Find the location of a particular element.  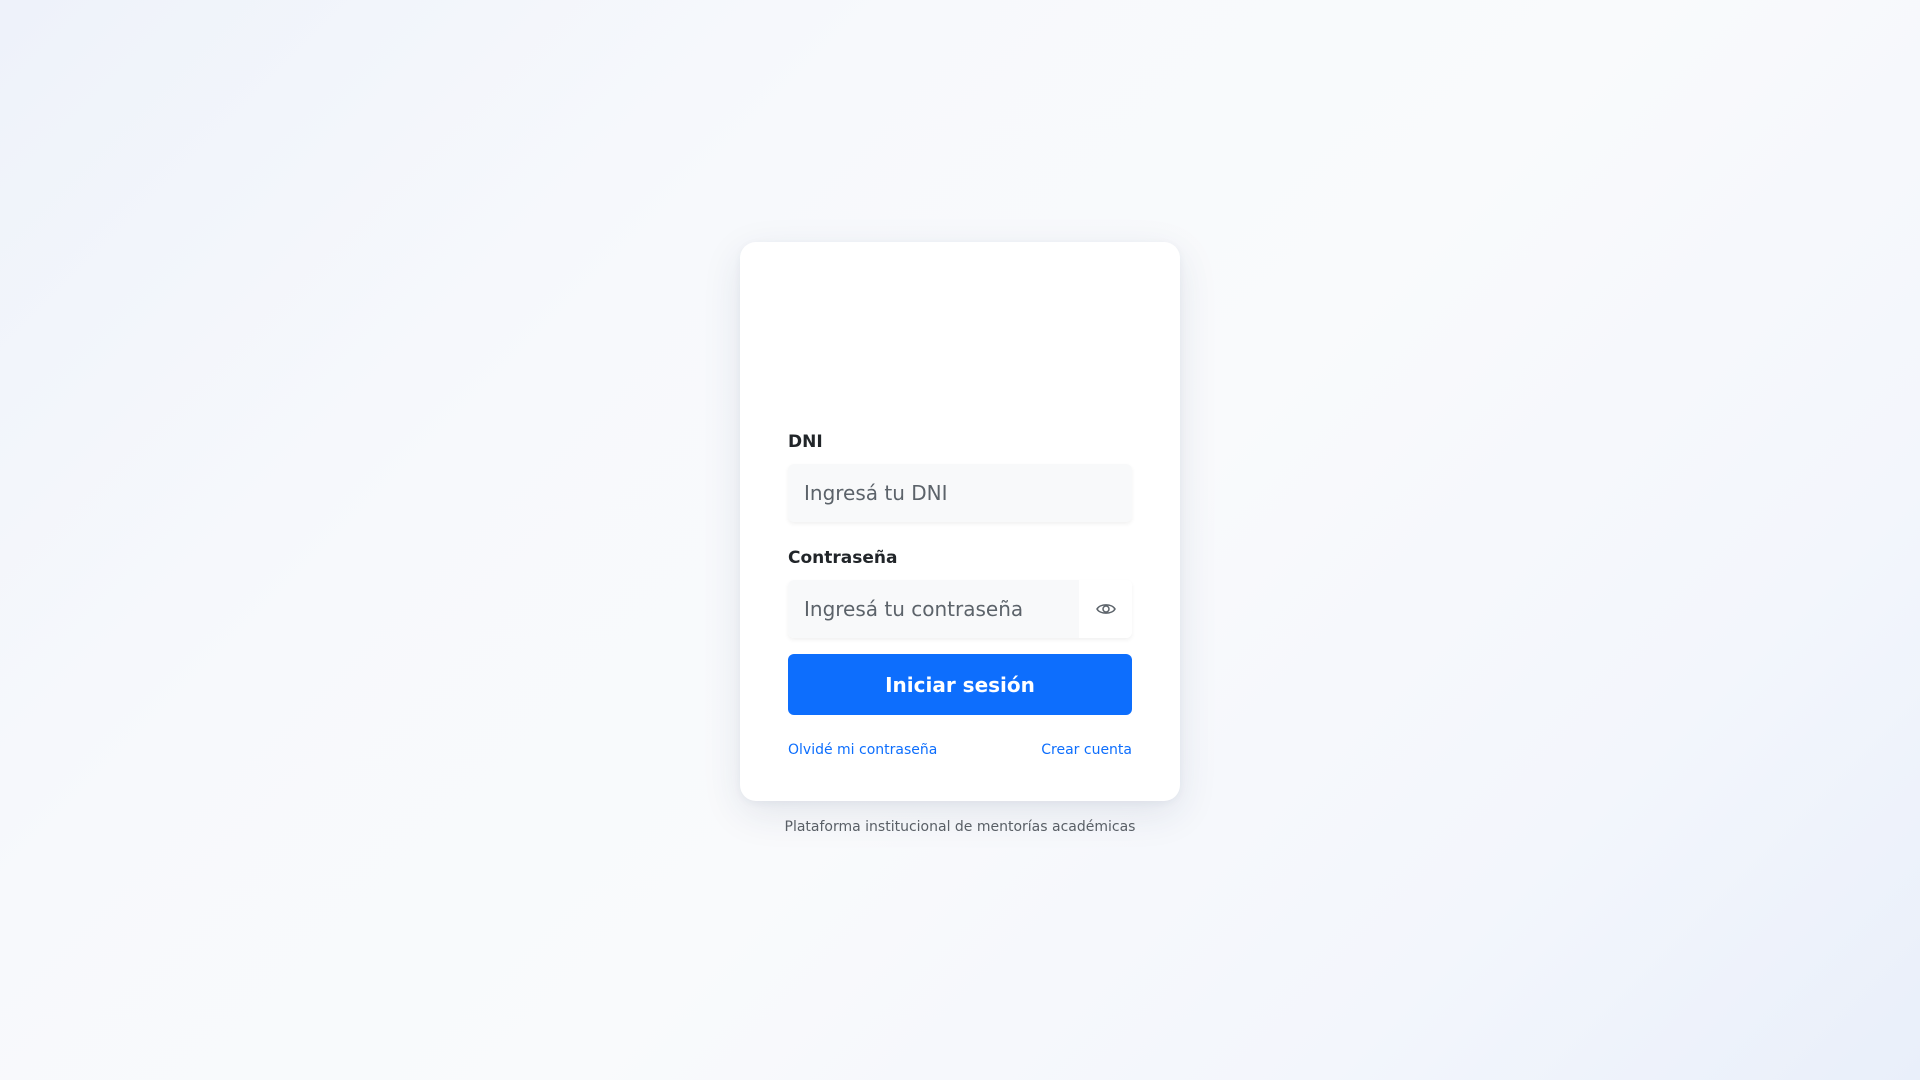

login-button: Iniciar sesión is located at coordinates (960, 684).